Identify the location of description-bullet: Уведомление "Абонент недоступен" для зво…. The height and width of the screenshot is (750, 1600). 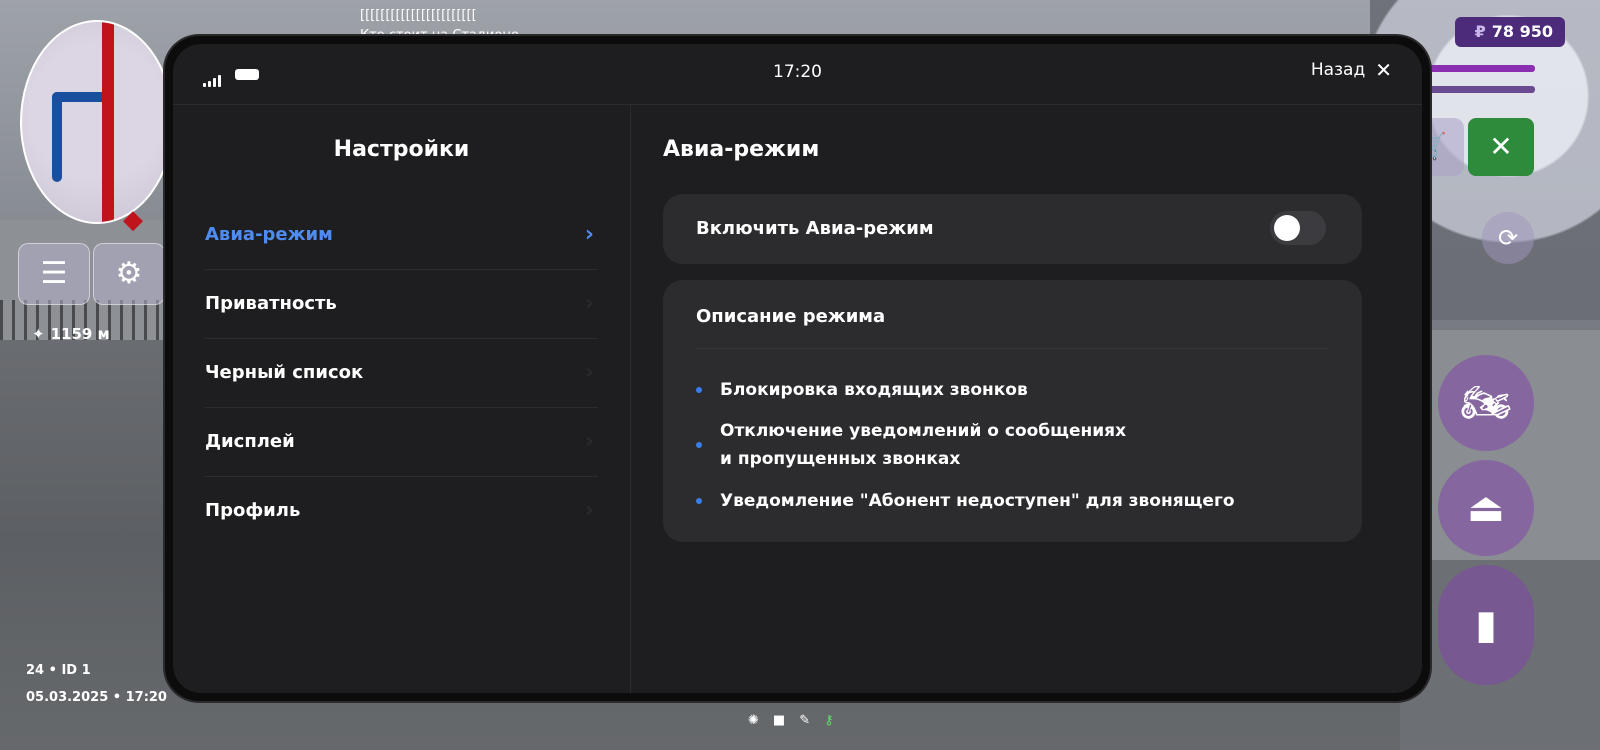
(965, 501).